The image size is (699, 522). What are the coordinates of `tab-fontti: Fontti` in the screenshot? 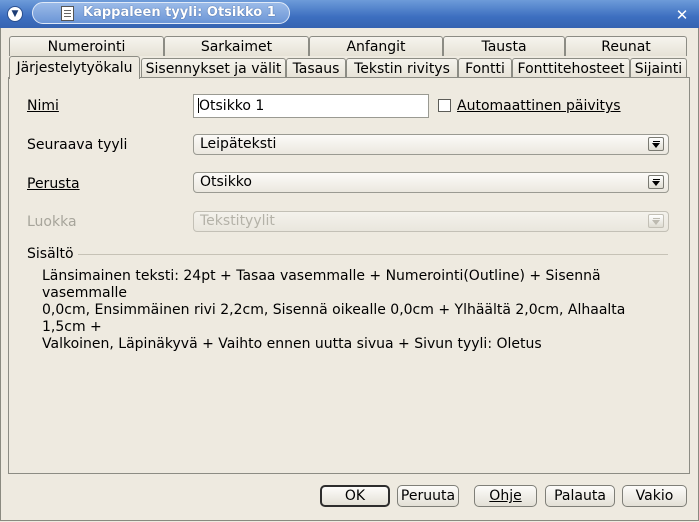 It's located at (485, 68).